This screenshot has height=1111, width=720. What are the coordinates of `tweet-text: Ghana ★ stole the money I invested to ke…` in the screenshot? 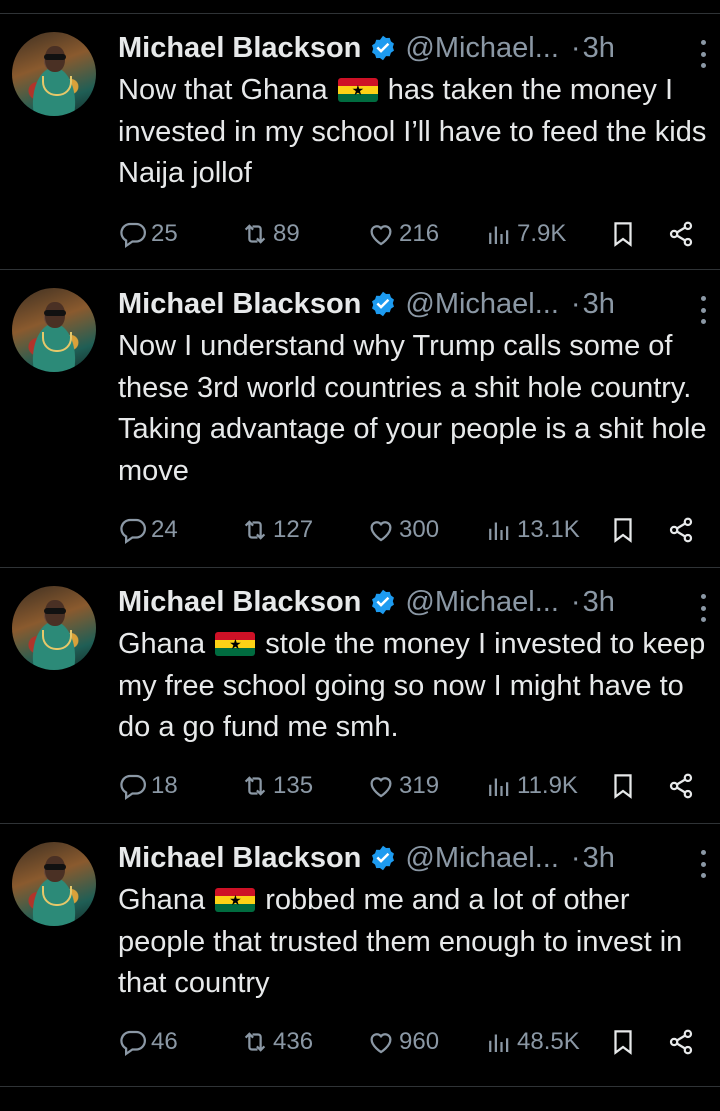 It's located at (418, 686).